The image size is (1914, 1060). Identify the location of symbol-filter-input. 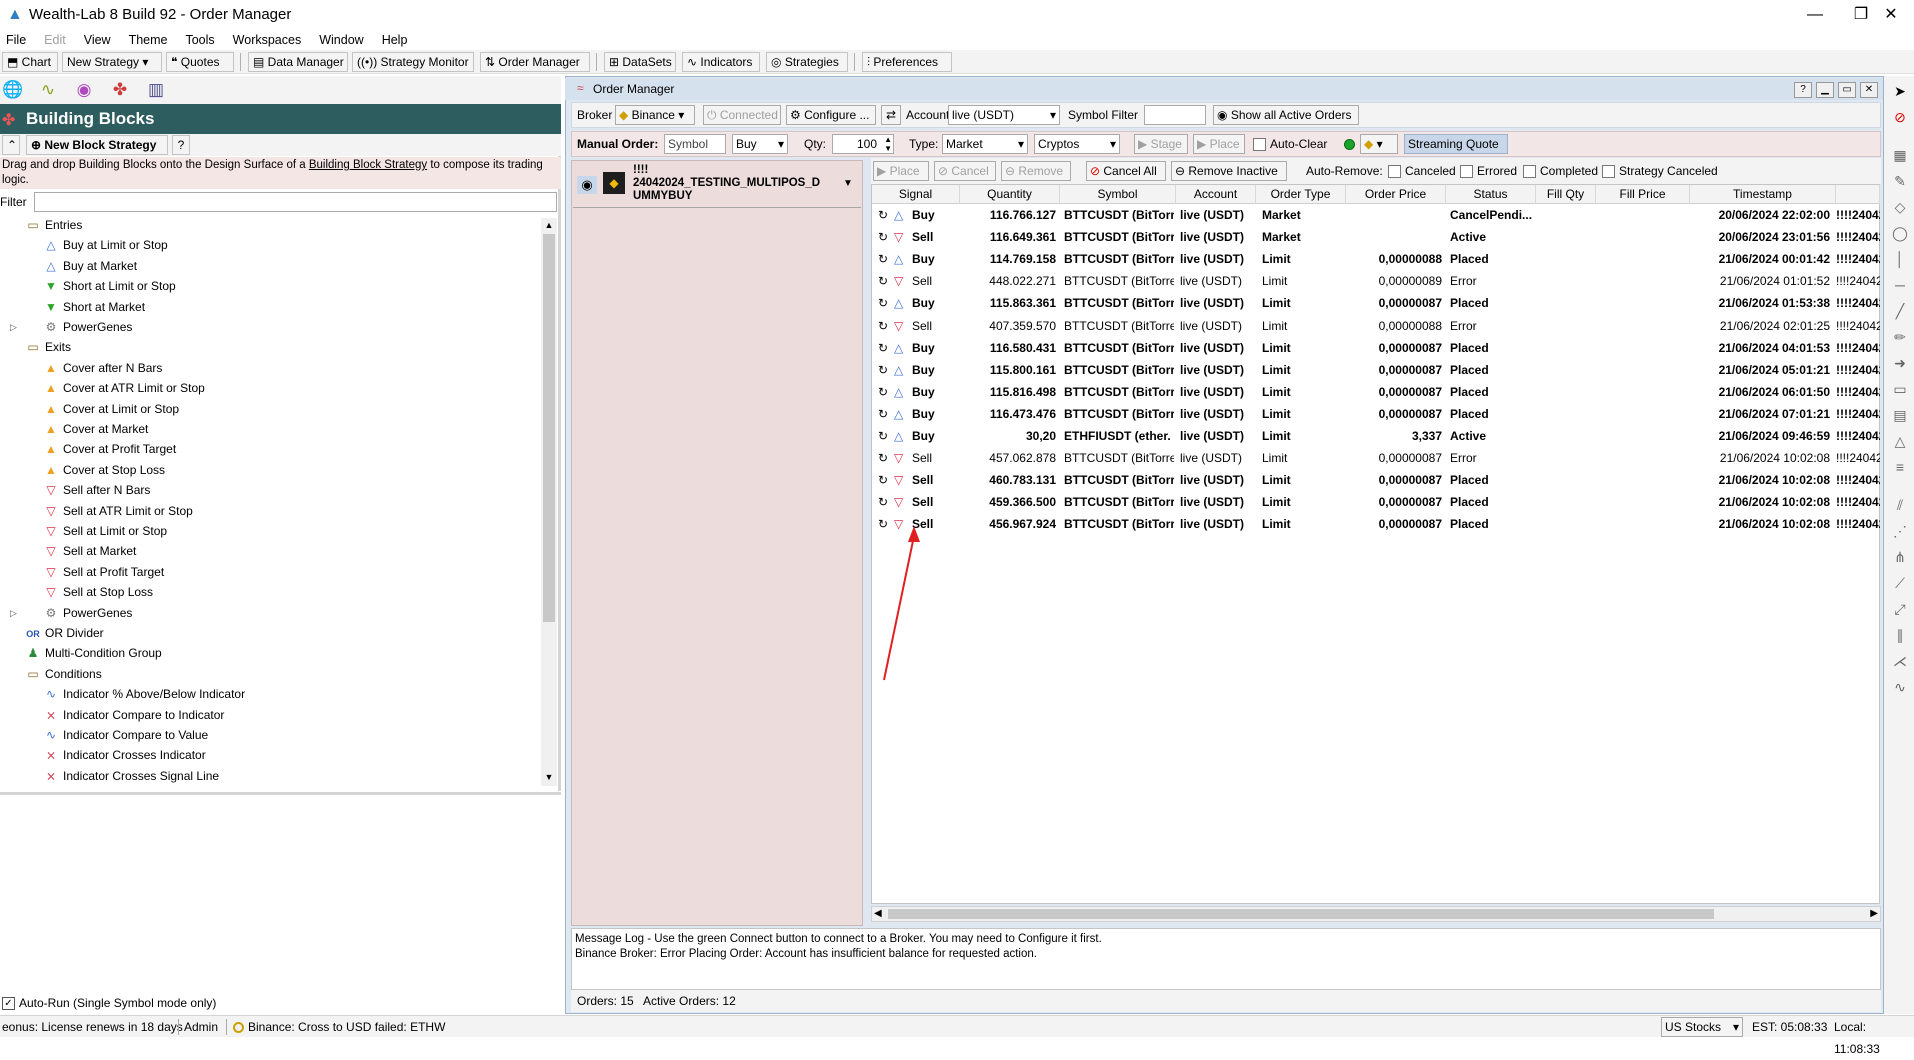
(1175, 115).